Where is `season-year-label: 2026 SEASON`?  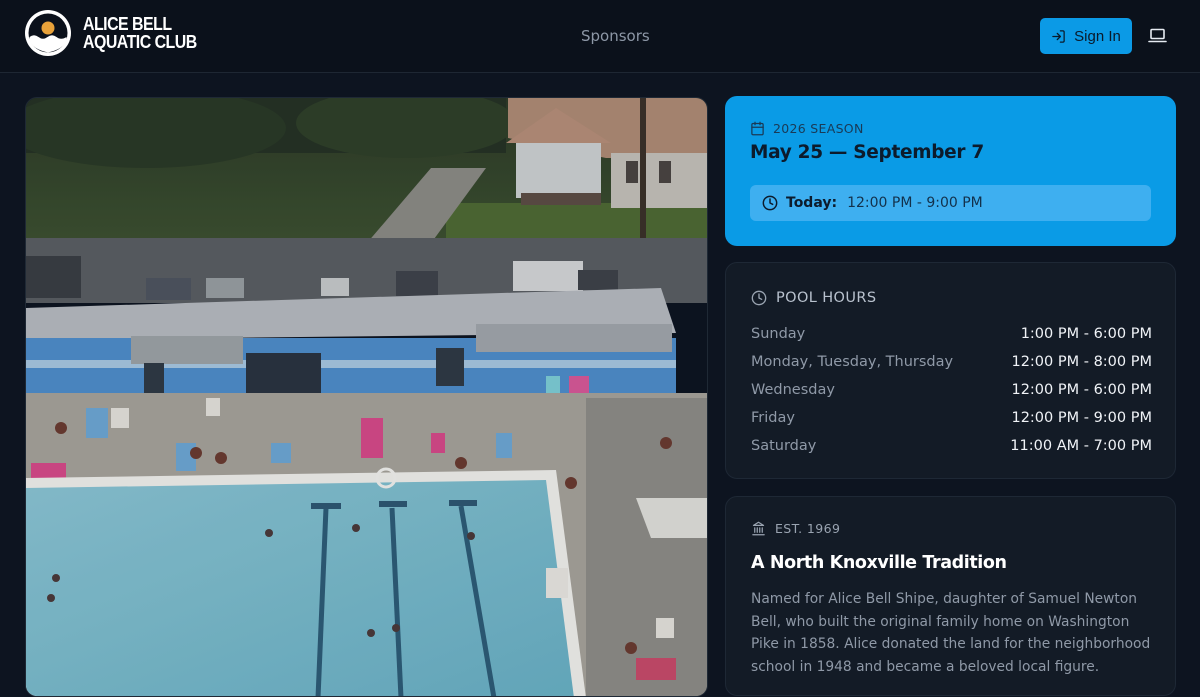 season-year-label: 2026 SEASON is located at coordinates (818, 128).